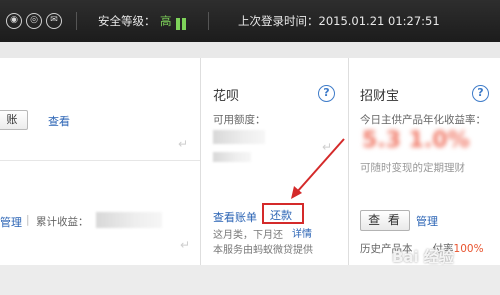  Describe the element at coordinates (480, 93) in the screenshot. I see `help-icon: ?` at that location.